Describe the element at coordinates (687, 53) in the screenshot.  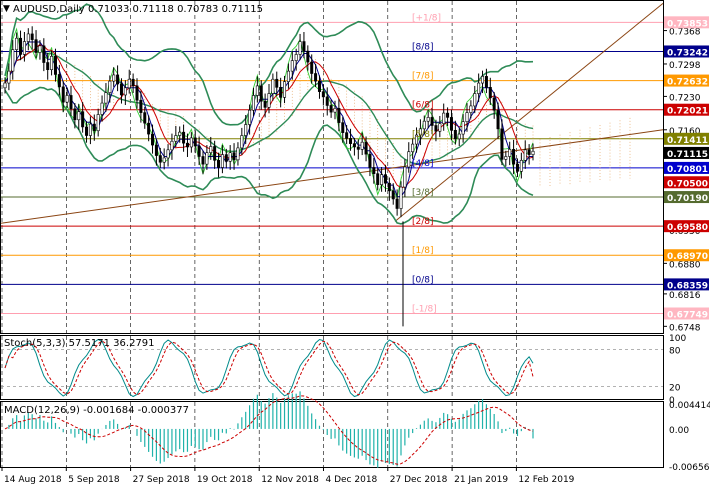
I see `price-label-text: 0.73242` at that location.